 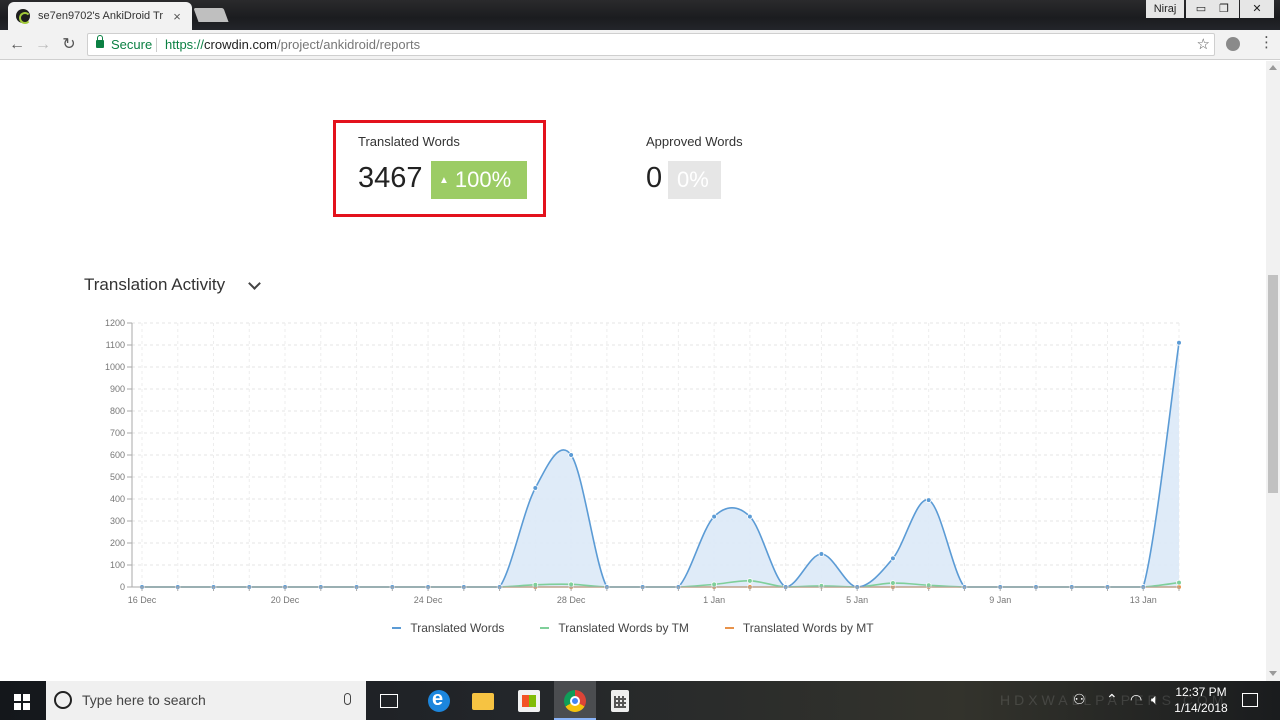 What do you see at coordinates (640, 15) in the screenshot?
I see `title-bar: se7en9702's AnkiDroid Tr × Niraj ▭ ❐ ✕` at bounding box center [640, 15].